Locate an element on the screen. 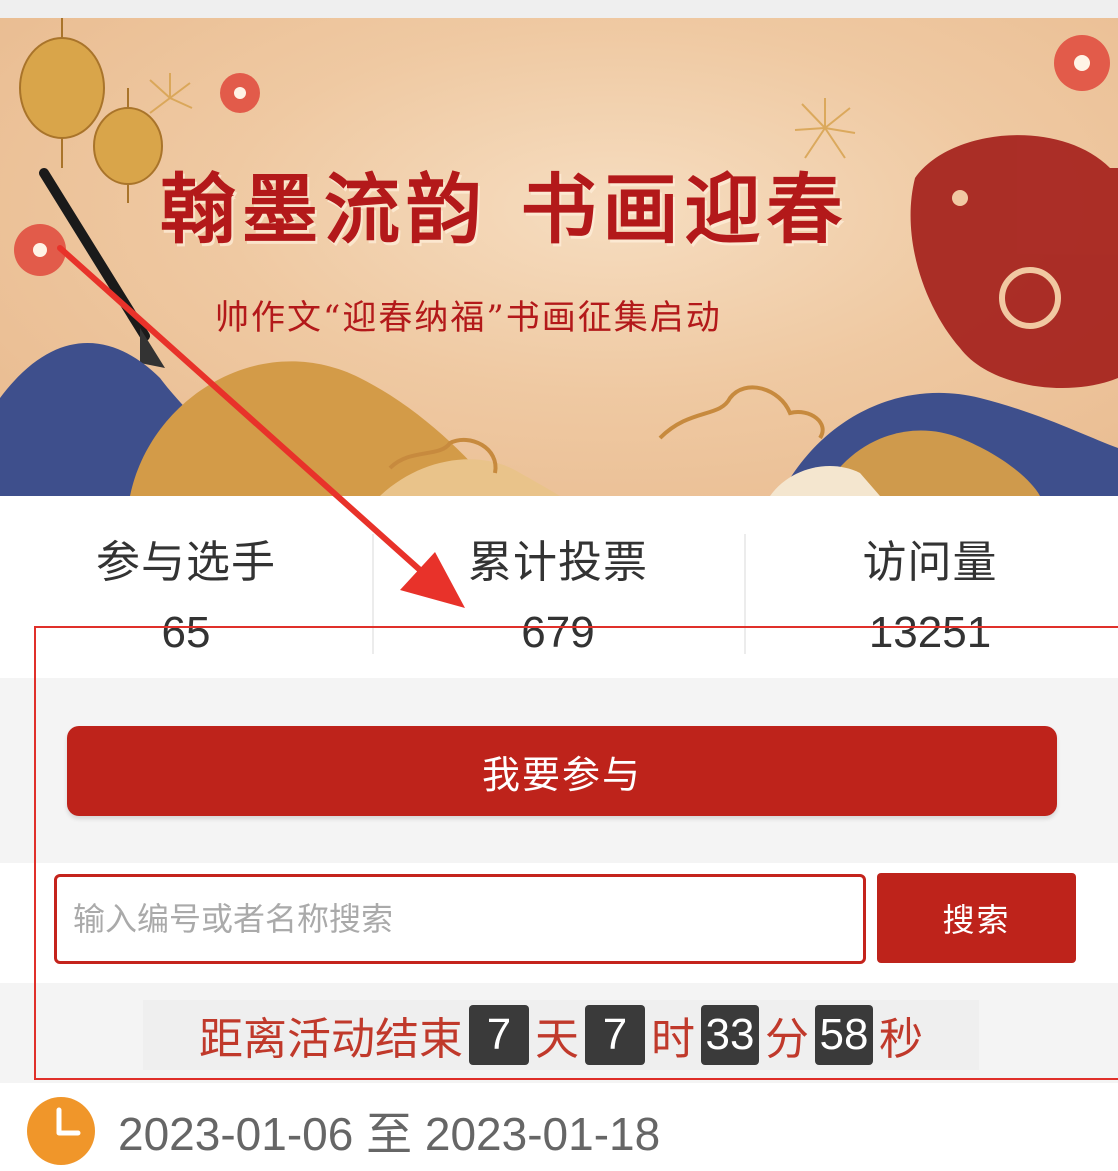  countdown-hours-unit: 时 is located at coordinates (673, 1039).